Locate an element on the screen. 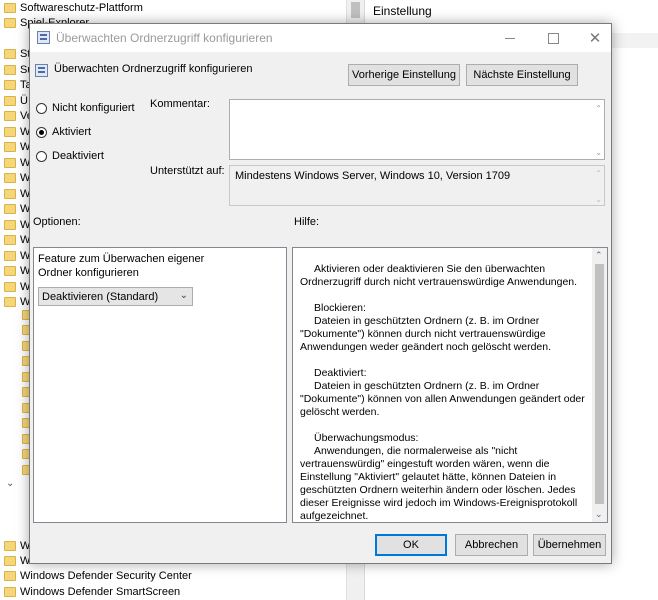 The image size is (658, 600). comment-label: Kommentar: is located at coordinates (180, 104).